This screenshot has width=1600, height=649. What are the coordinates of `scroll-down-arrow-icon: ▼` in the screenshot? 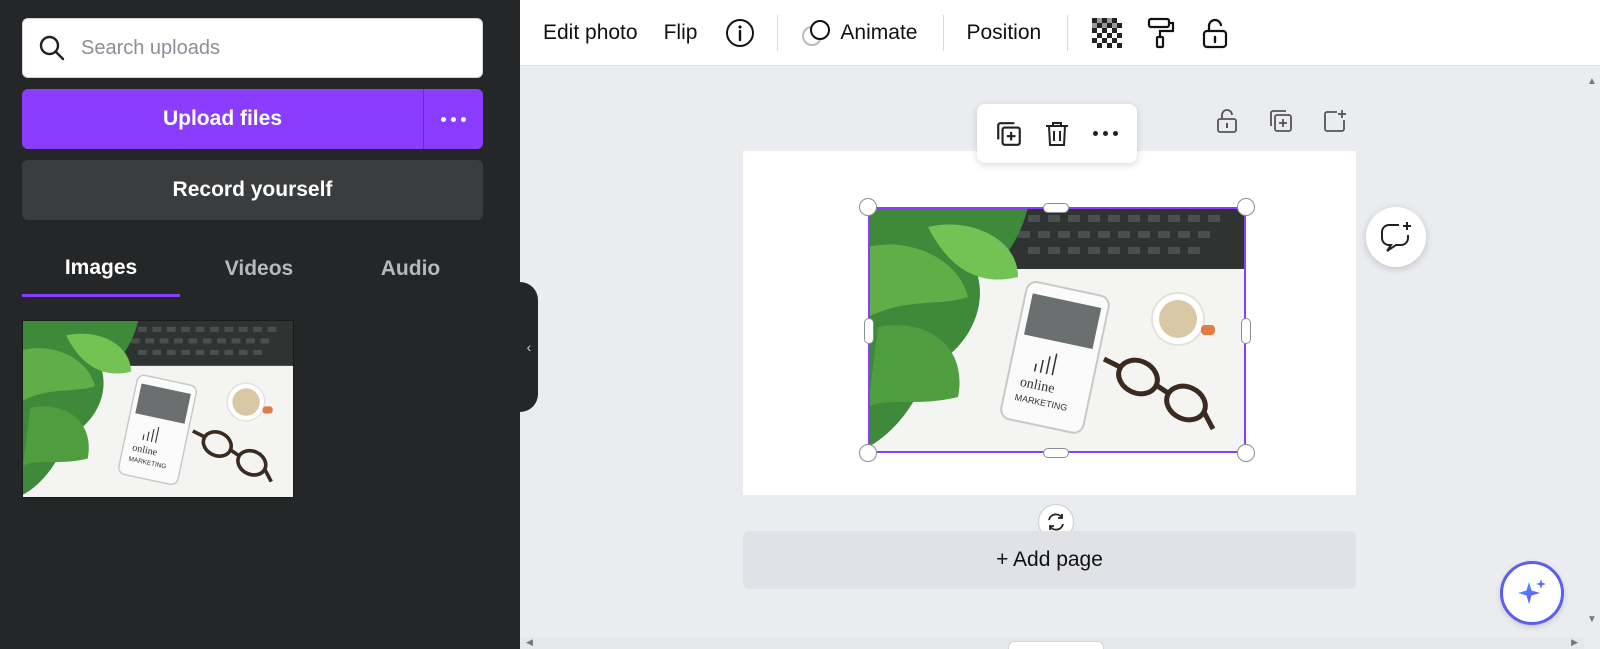 It's located at (1592, 619).